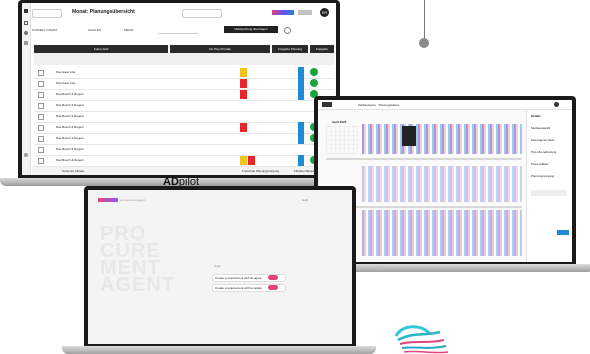  Describe the element at coordinates (539, 164) in the screenshot. I see `panel-item: Preis-Aufbau` at that location.